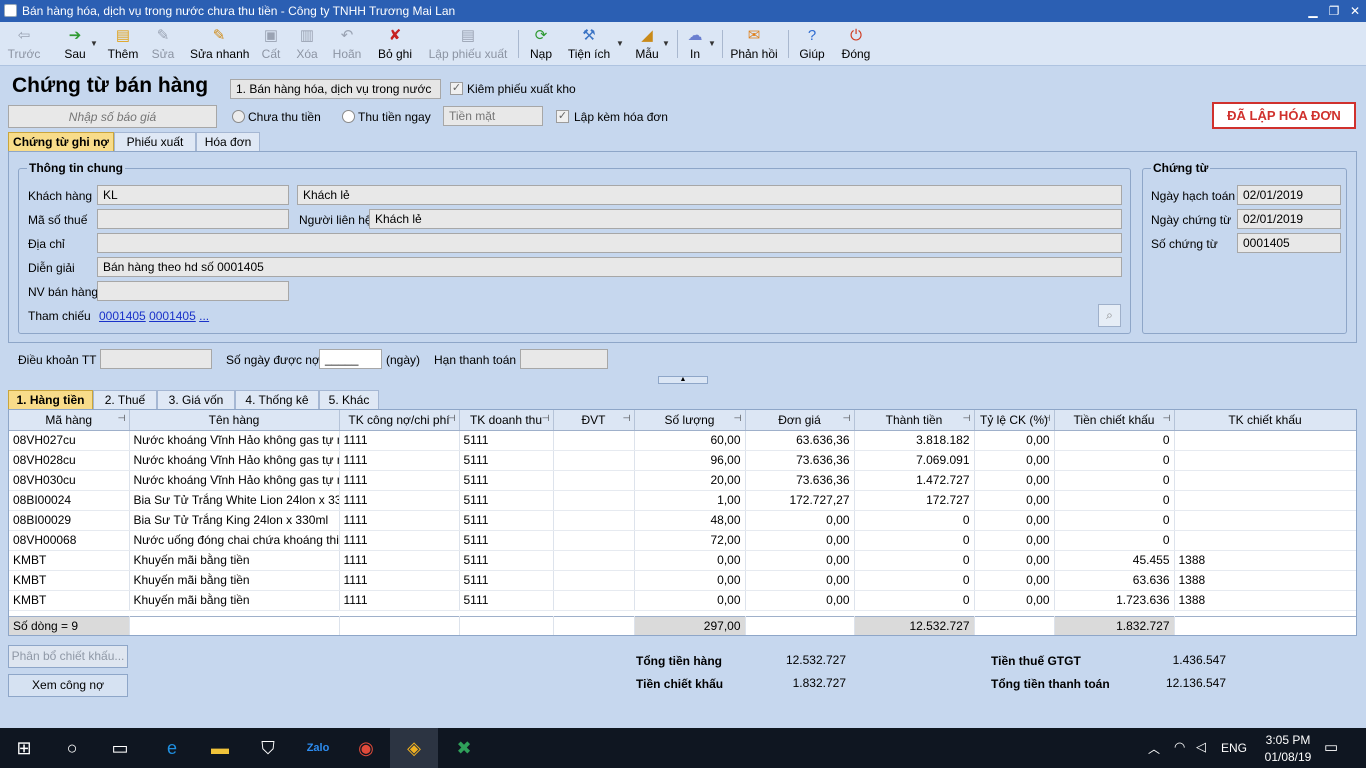 This screenshot has width=1366, height=768. I want to click on tab-goods-money: 1. Hàng tiền, so click(50, 400).